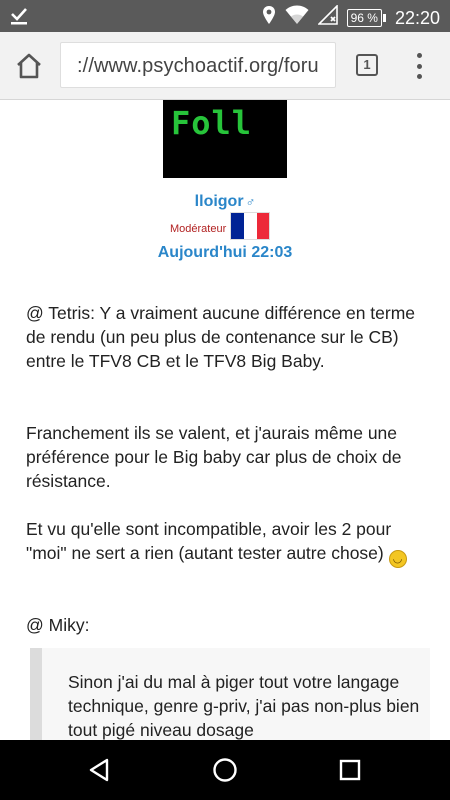 This screenshot has width=450, height=800. What do you see at coordinates (225, 253) in the screenshot?
I see `post-date: Aujourd'hui 22:03` at bounding box center [225, 253].